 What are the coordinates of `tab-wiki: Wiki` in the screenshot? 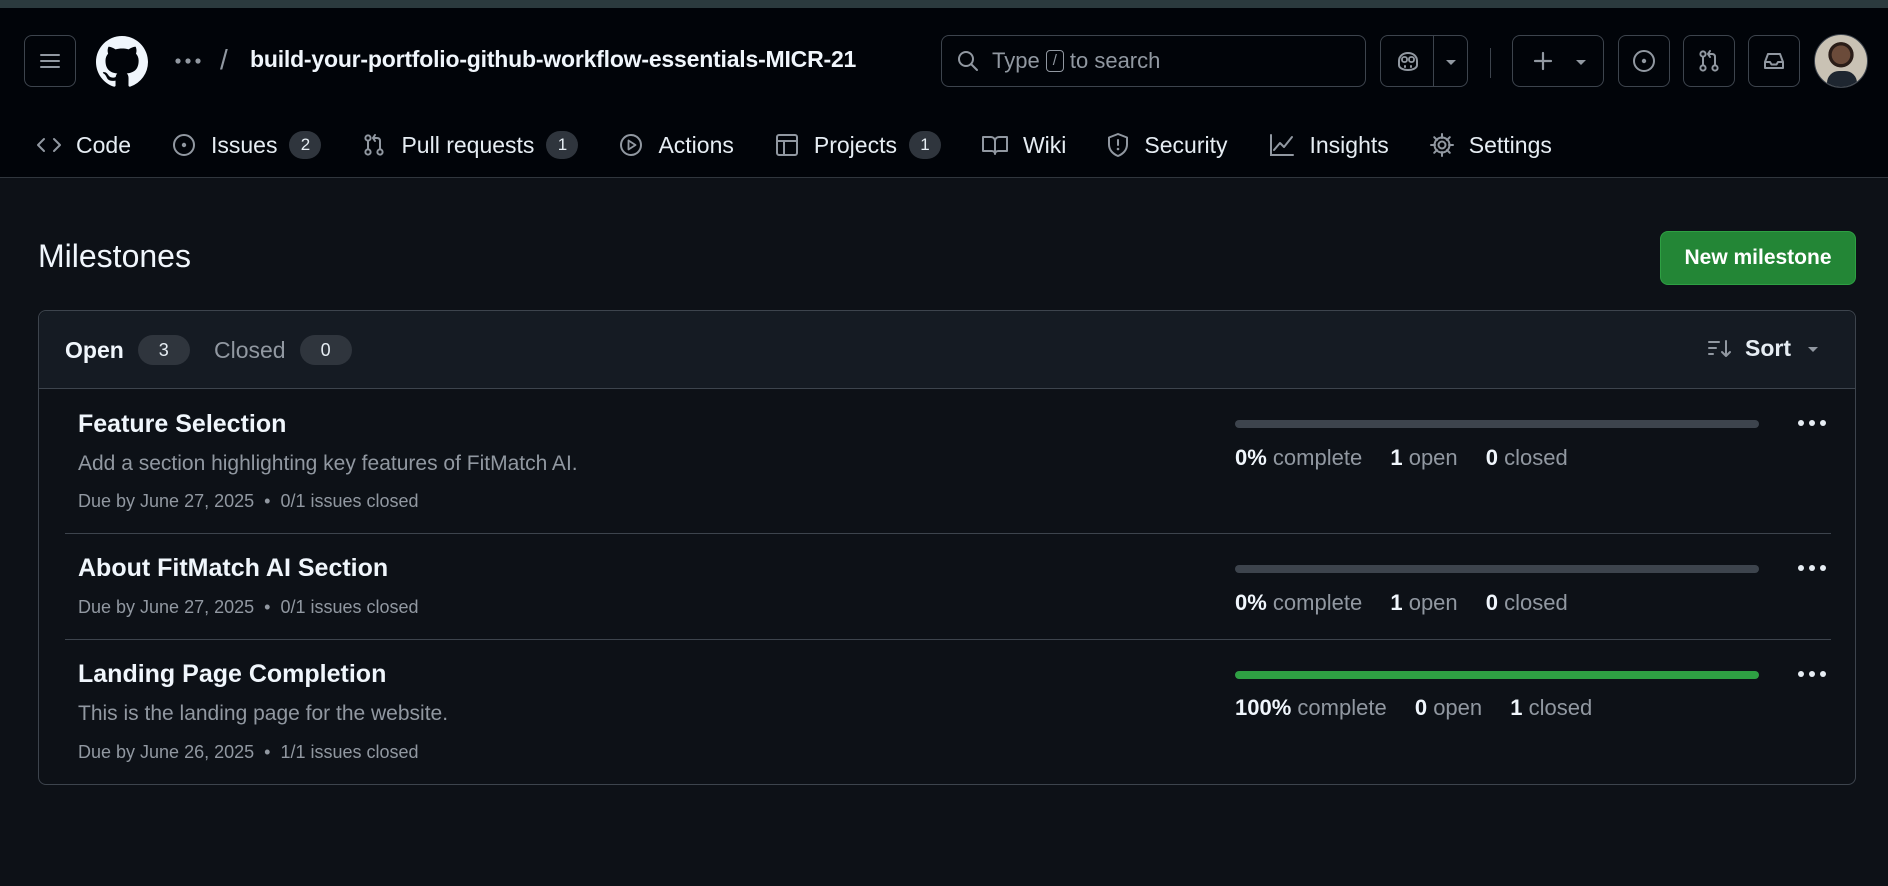 It's located at (1023, 145).